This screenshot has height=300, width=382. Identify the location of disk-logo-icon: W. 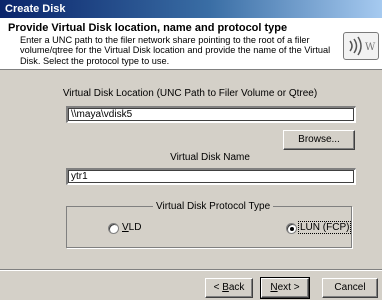
(361, 46).